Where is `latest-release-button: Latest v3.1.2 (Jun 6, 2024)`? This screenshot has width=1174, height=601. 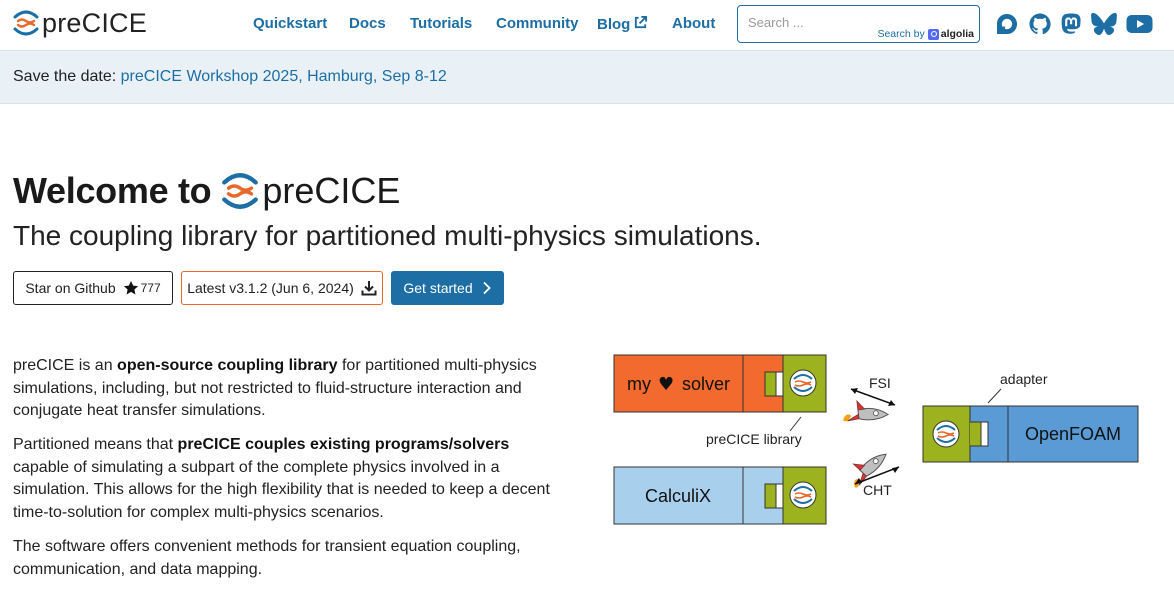 latest-release-button: Latest v3.1.2 (Jun 6, 2024) is located at coordinates (282, 288).